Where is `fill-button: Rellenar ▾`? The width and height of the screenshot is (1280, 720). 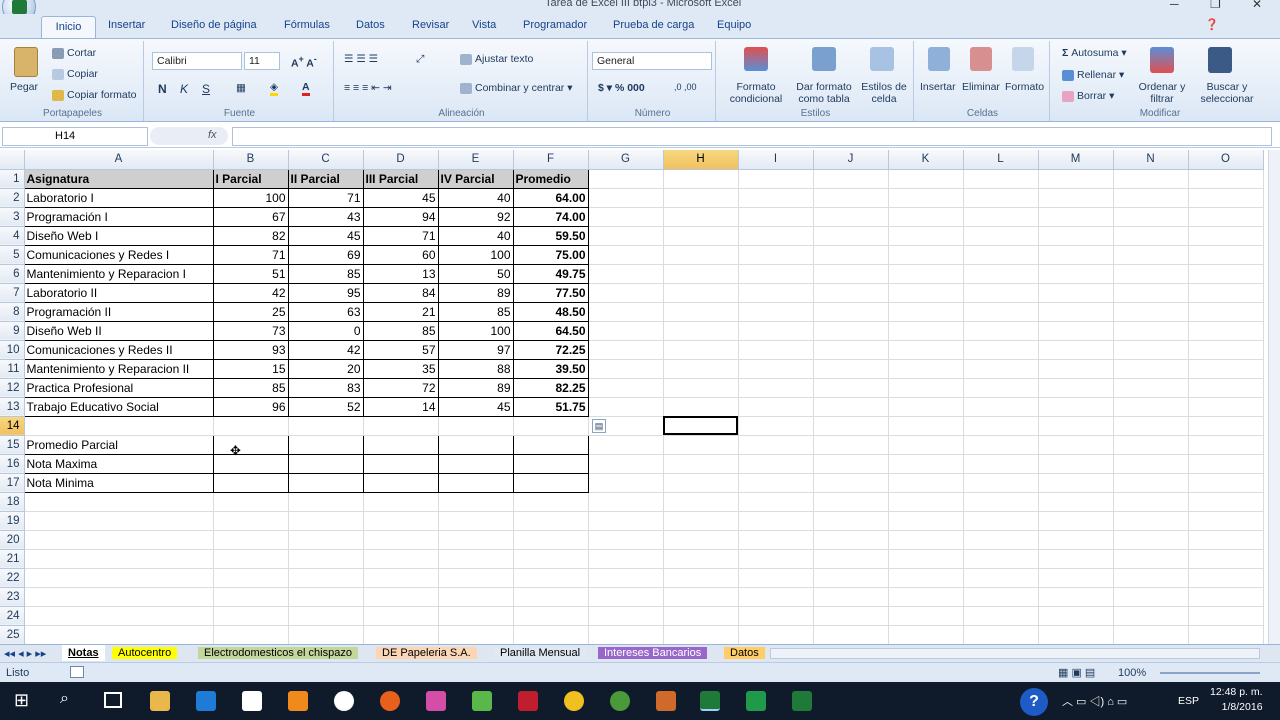 fill-button: Rellenar ▾ is located at coordinates (1093, 75).